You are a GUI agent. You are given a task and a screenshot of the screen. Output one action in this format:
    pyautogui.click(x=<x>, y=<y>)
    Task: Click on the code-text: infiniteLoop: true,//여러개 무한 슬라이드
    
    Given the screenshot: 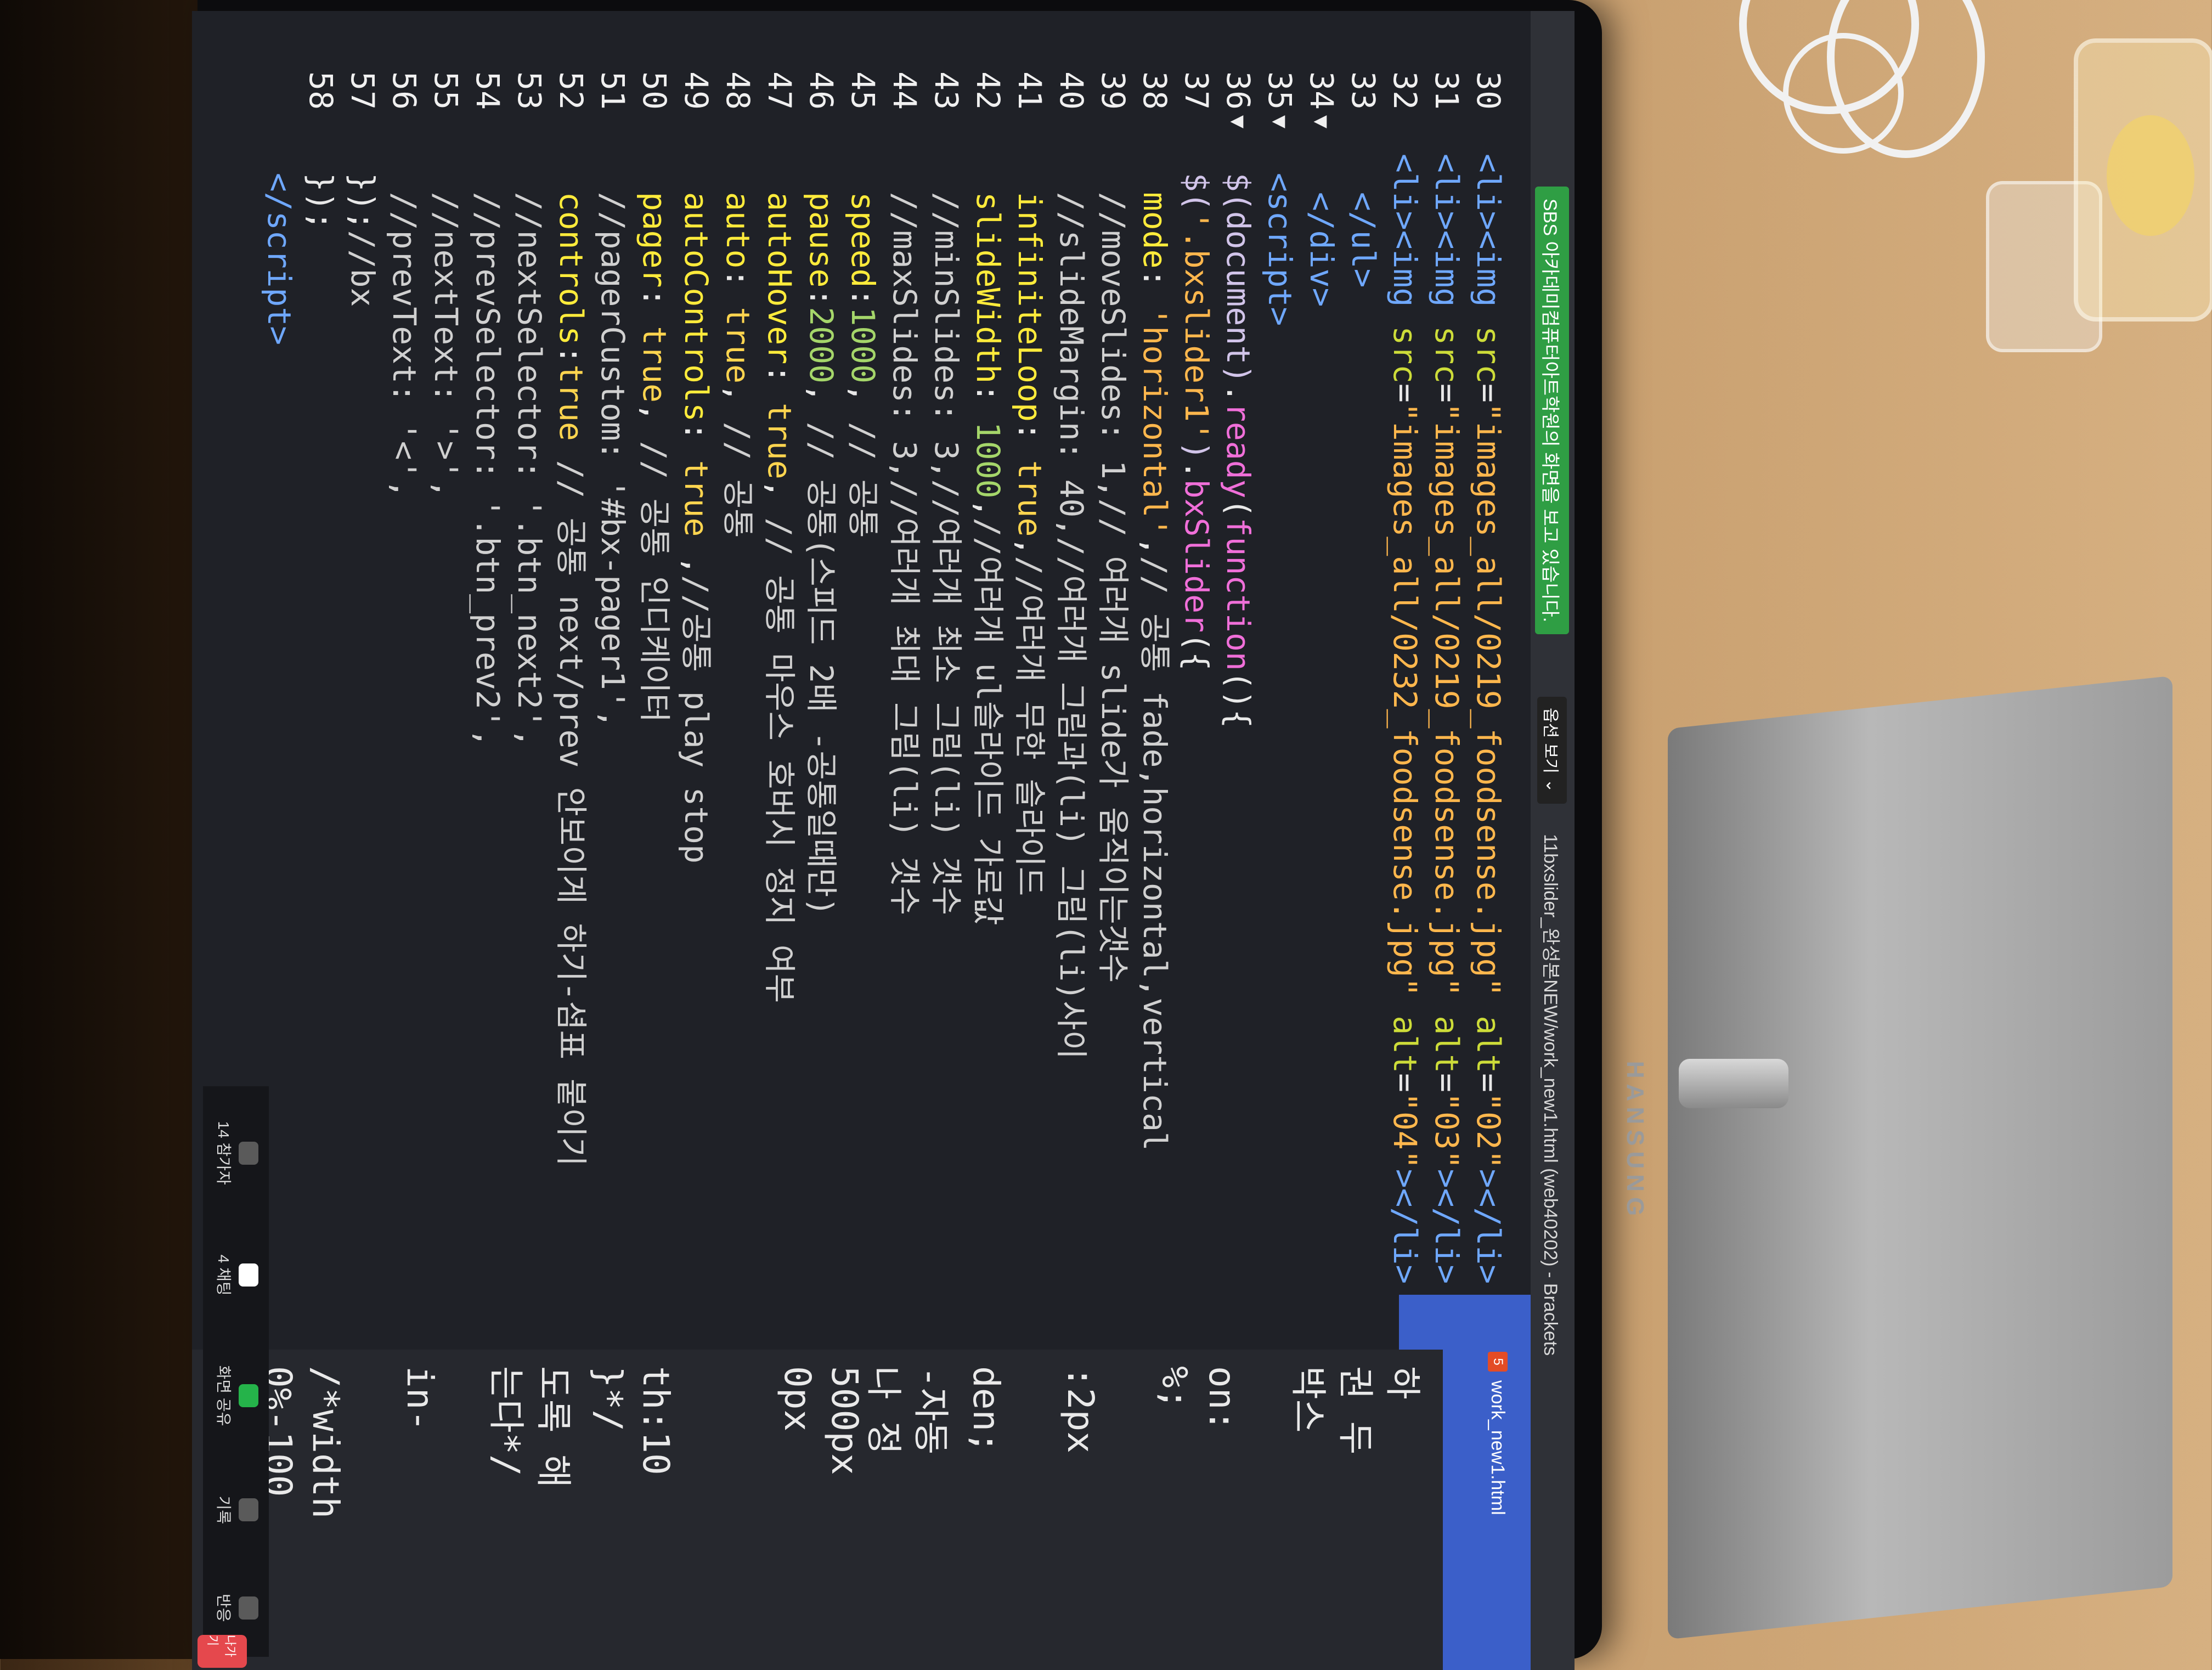 What is the action you would take?
    pyautogui.click(x=1029, y=543)
    